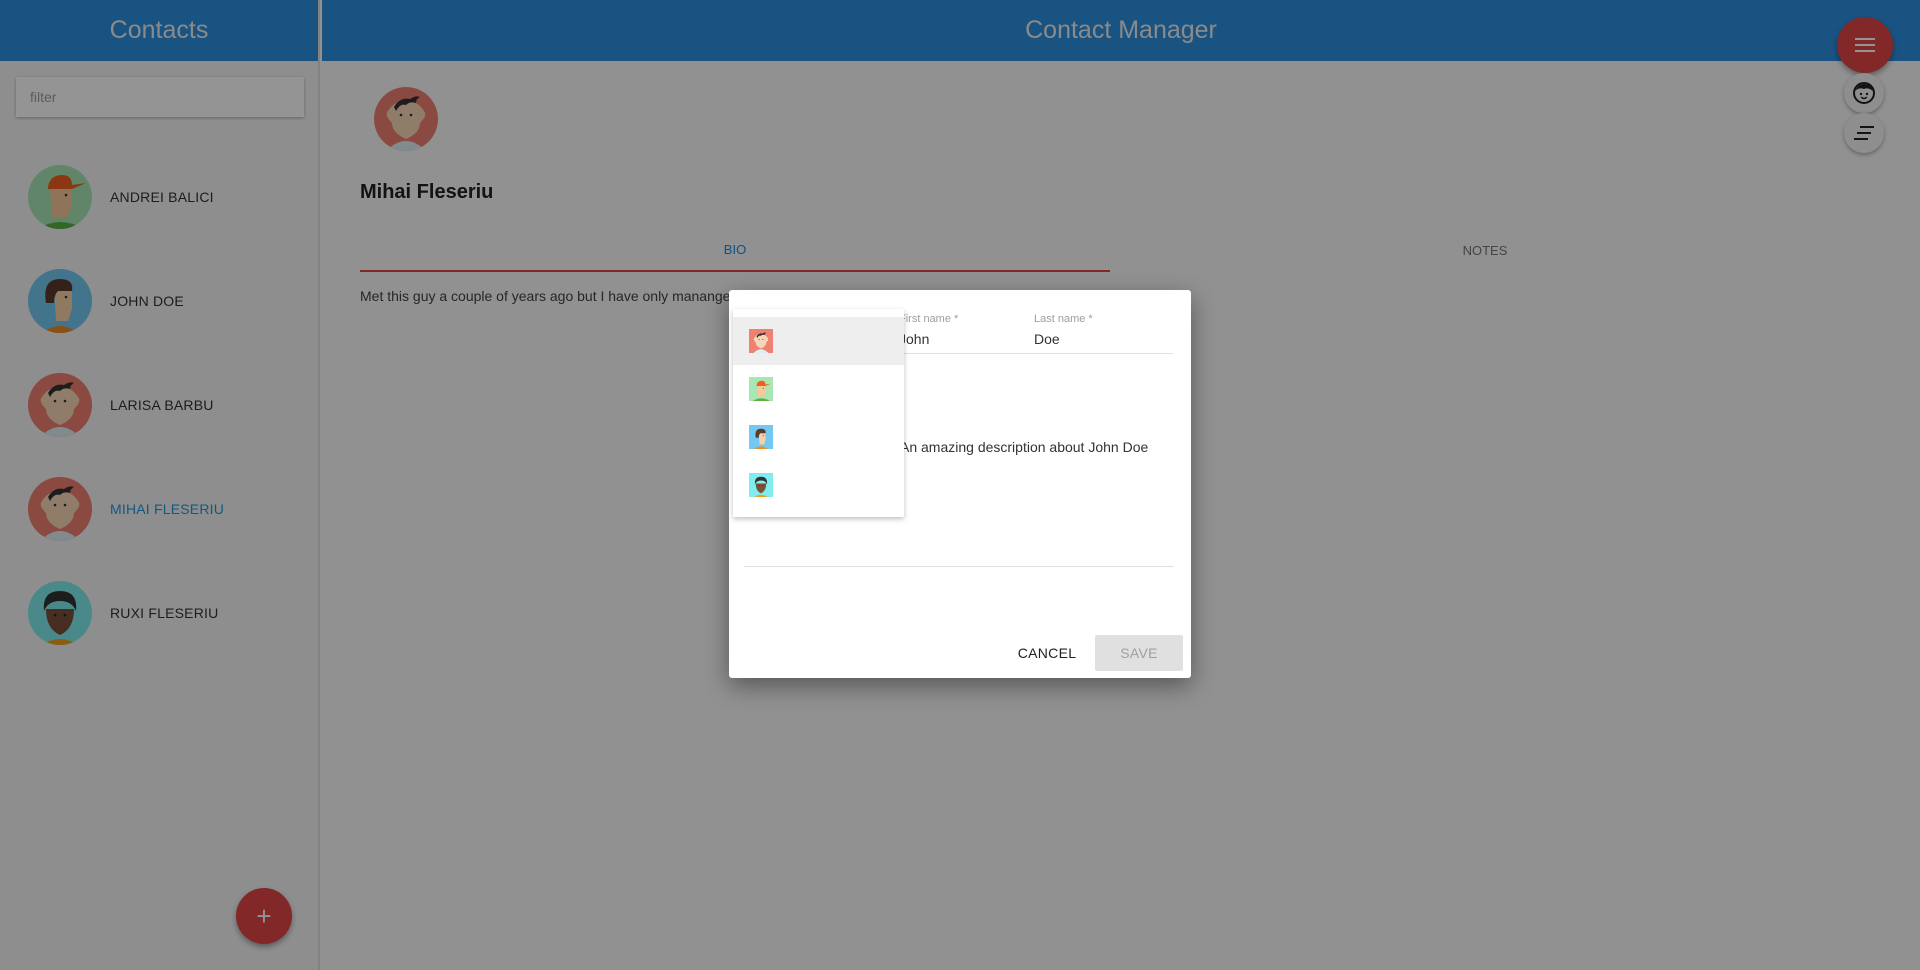 This screenshot has height=970, width=1920. What do you see at coordinates (761, 341) in the screenshot?
I see `avatar-boy-red-icon` at bounding box center [761, 341].